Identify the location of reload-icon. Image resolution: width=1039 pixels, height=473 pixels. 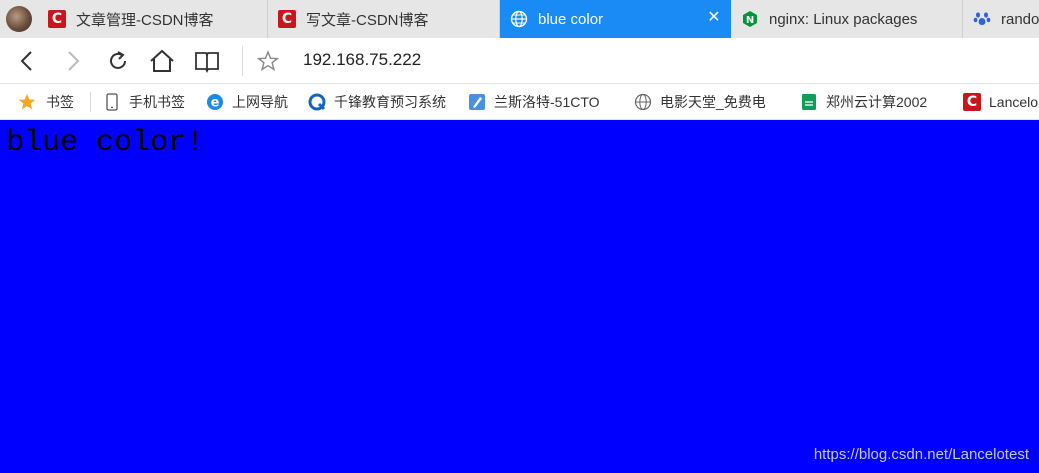
(118, 60).